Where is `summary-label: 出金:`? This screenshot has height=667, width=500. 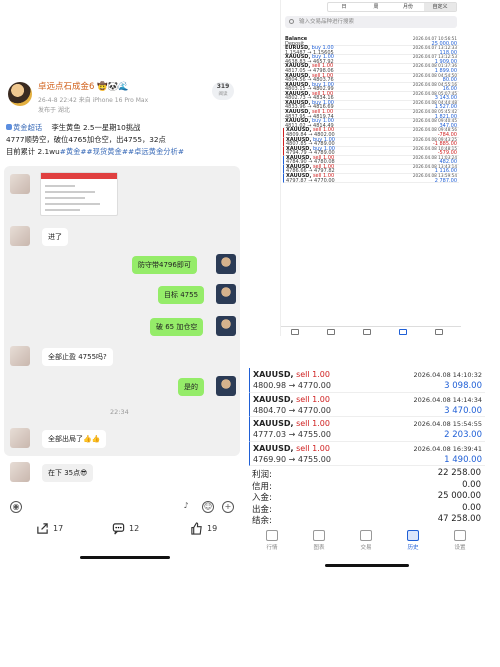 summary-label: 出金: is located at coordinates (262, 509).